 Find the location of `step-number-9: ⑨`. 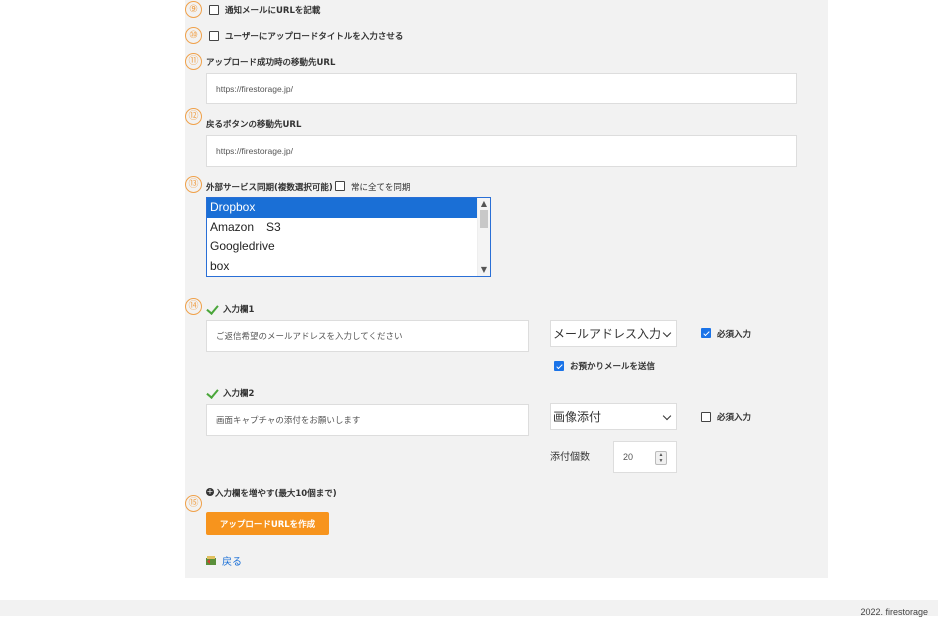

step-number-9: ⑨ is located at coordinates (193, 9).